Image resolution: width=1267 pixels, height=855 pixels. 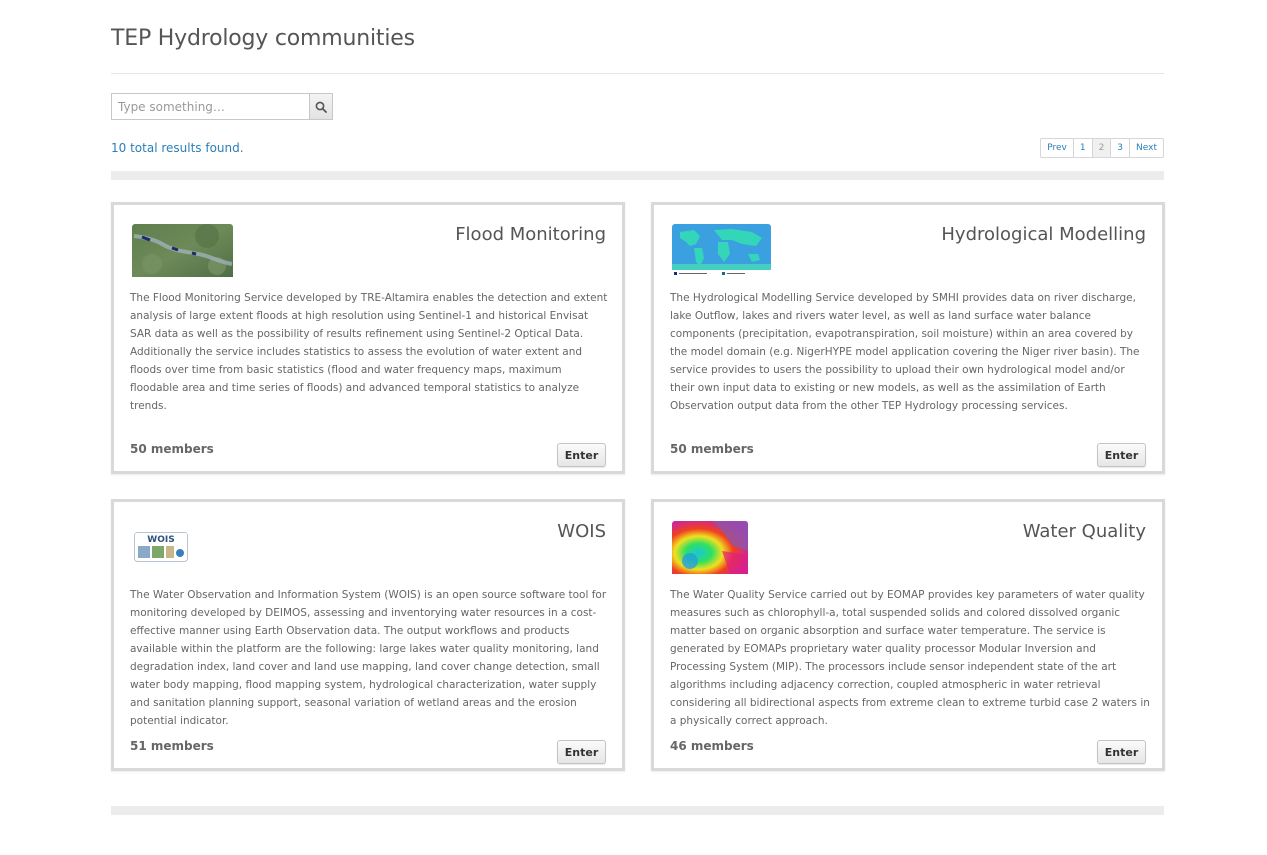 I want to click on card-members-count: 51 members, so click(x=172, y=746).